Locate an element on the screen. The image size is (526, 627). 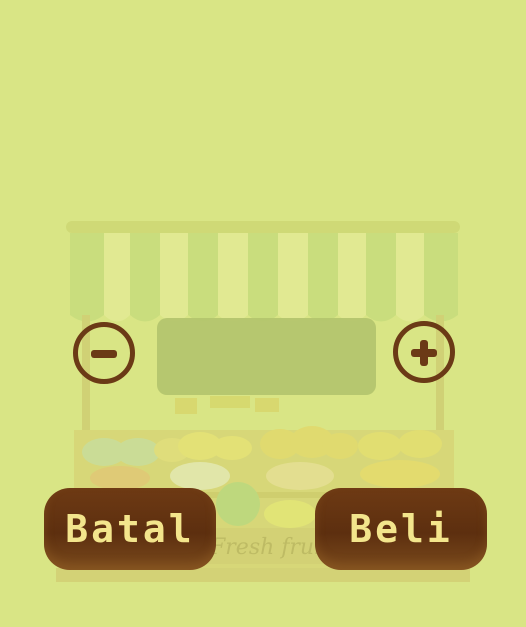
buy-button: Beli is located at coordinates (401, 529).